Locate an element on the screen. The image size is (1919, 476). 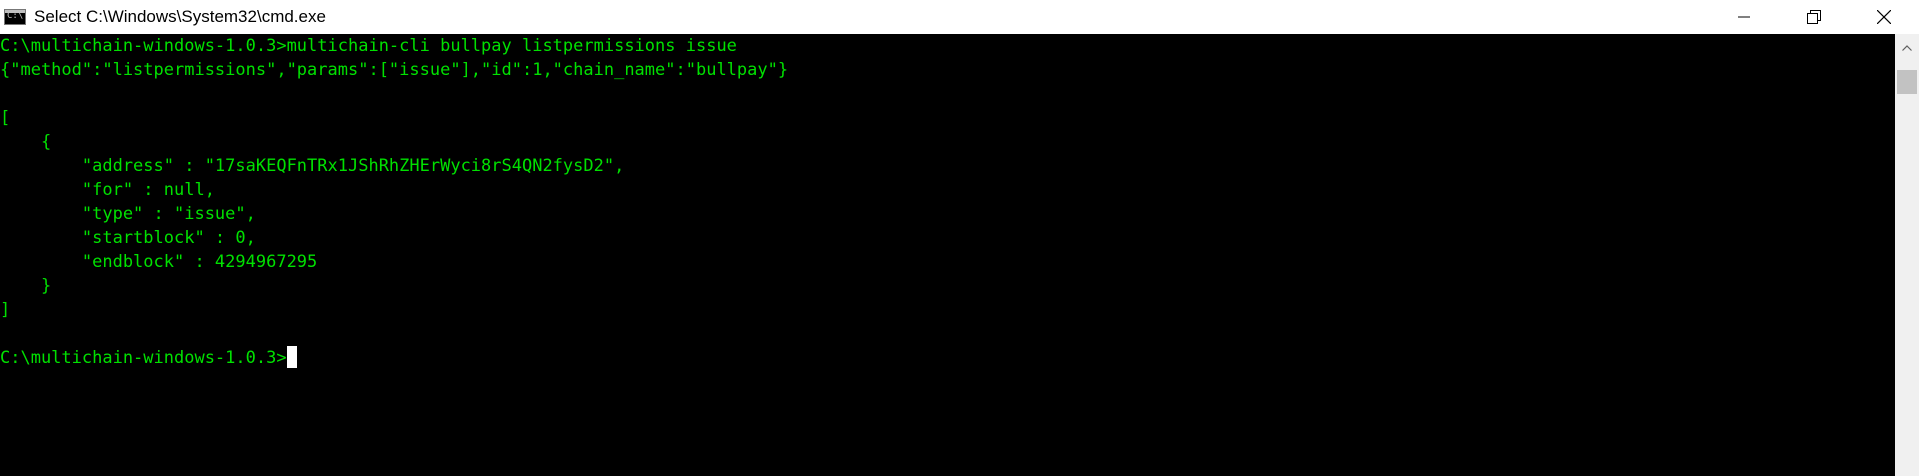
console-line: "startblock" : 0, is located at coordinates (128, 238).